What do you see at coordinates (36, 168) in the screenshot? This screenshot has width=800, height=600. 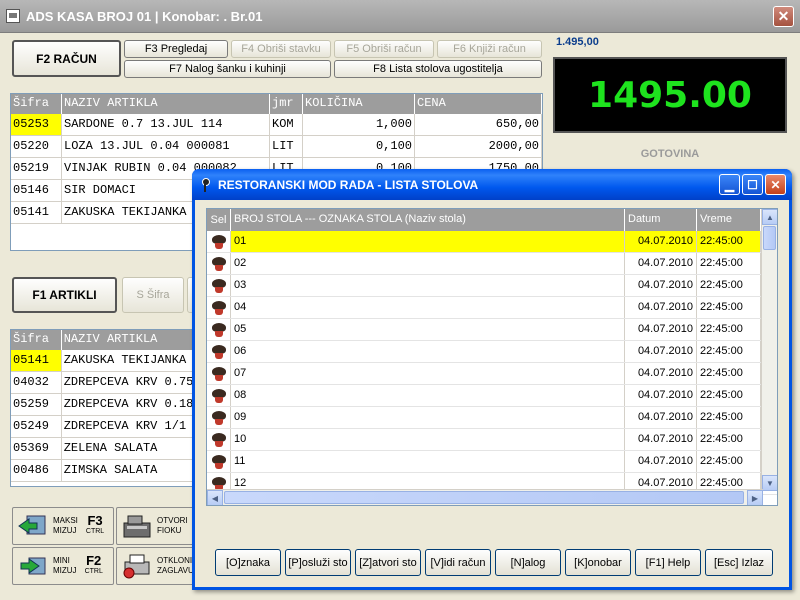 I see `item-code: 05219` at bounding box center [36, 168].